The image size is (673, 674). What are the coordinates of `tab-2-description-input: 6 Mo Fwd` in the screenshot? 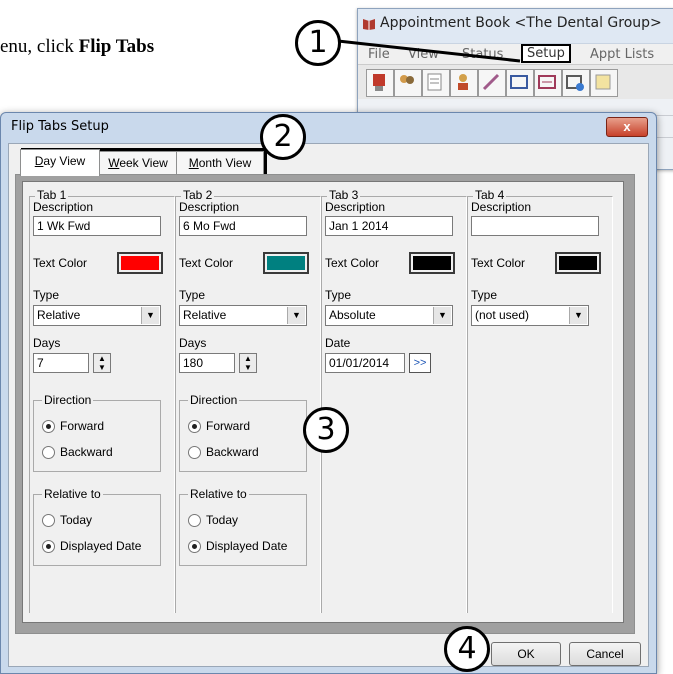 It's located at (243, 226).